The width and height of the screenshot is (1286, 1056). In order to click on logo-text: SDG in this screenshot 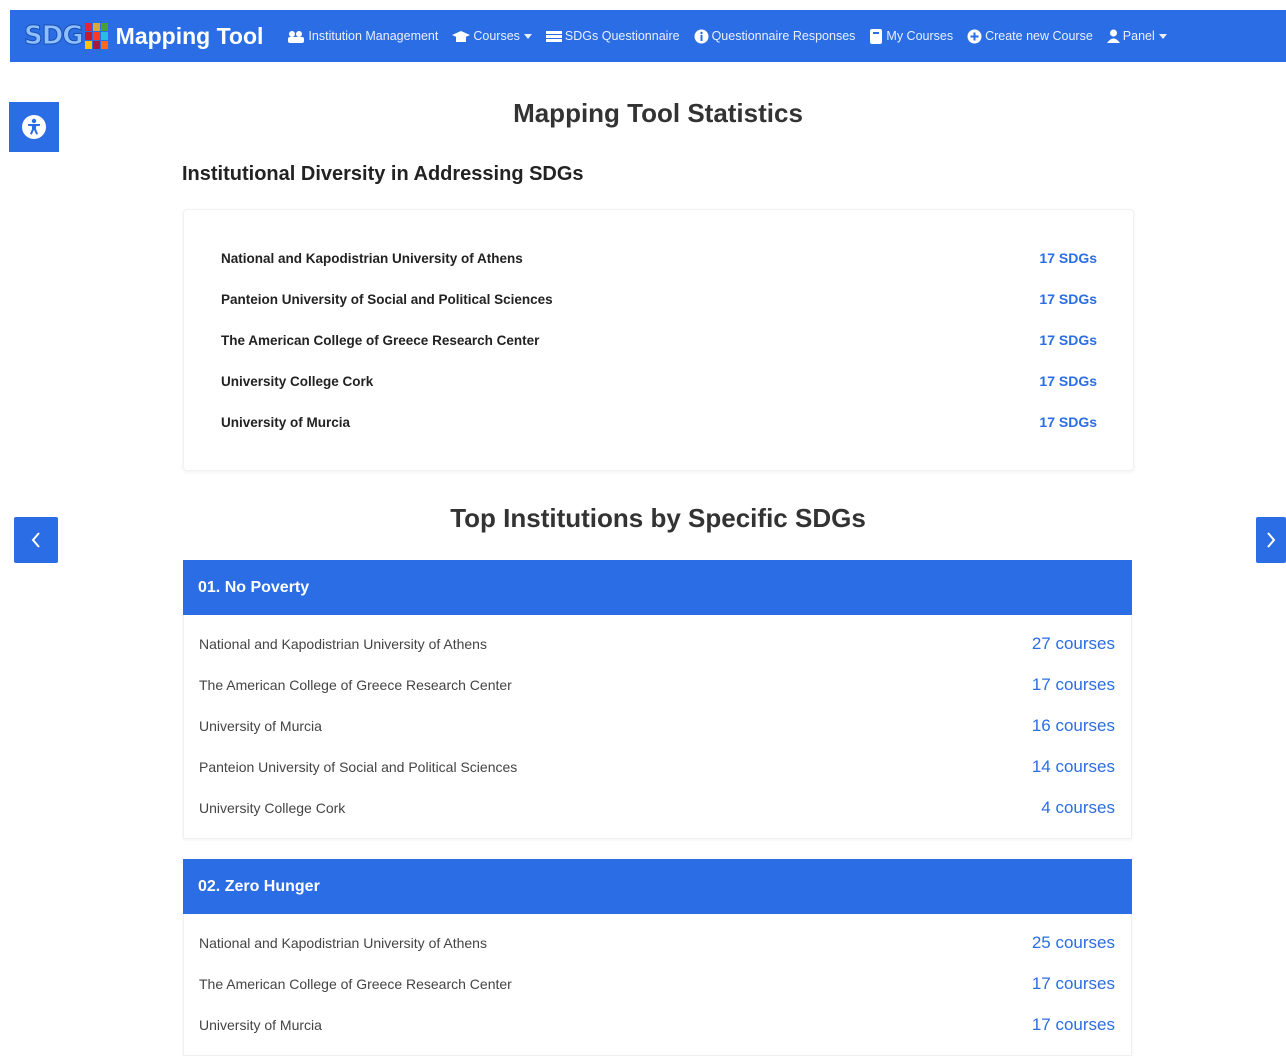, I will do `click(54, 36)`.